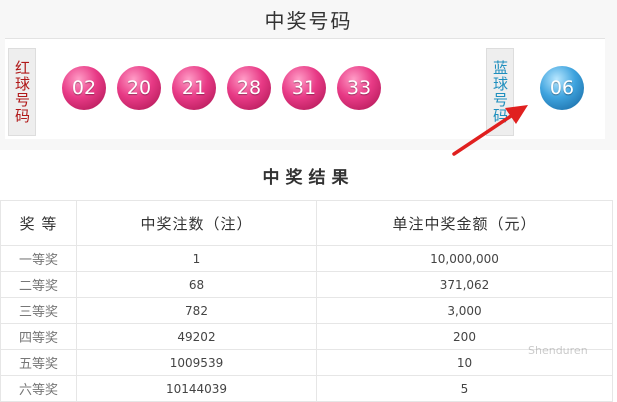 The width and height of the screenshot is (617, 402). Describe the element at coordinates (38, 336) in the screenshot. I see `prize-level: 四等奖` at that location.